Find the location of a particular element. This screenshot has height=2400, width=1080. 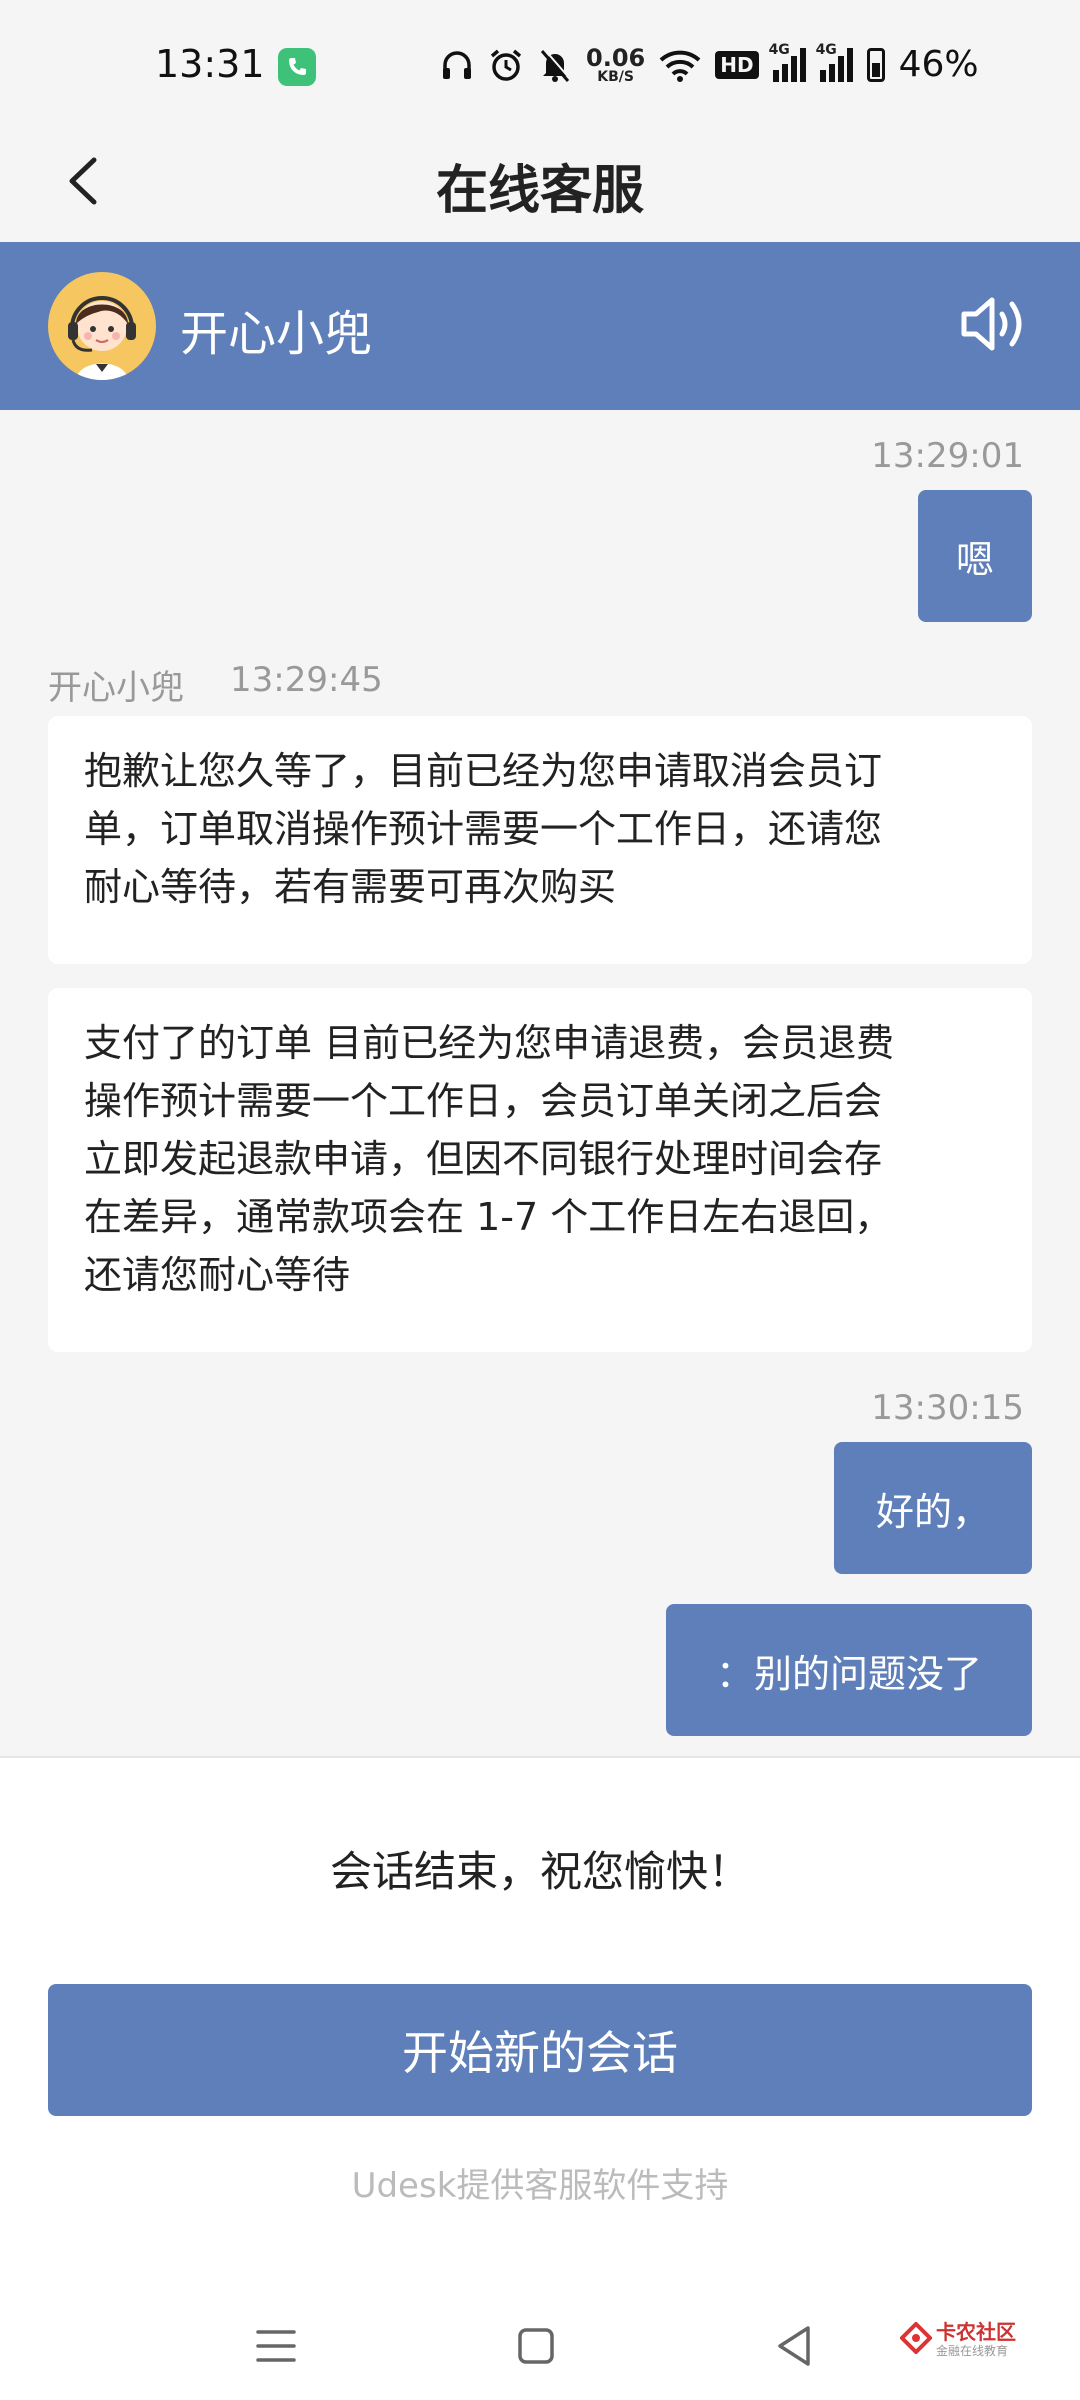

session-ended-text: 会话结束，祝您愉快！ is located at coordinates (539, 1871).